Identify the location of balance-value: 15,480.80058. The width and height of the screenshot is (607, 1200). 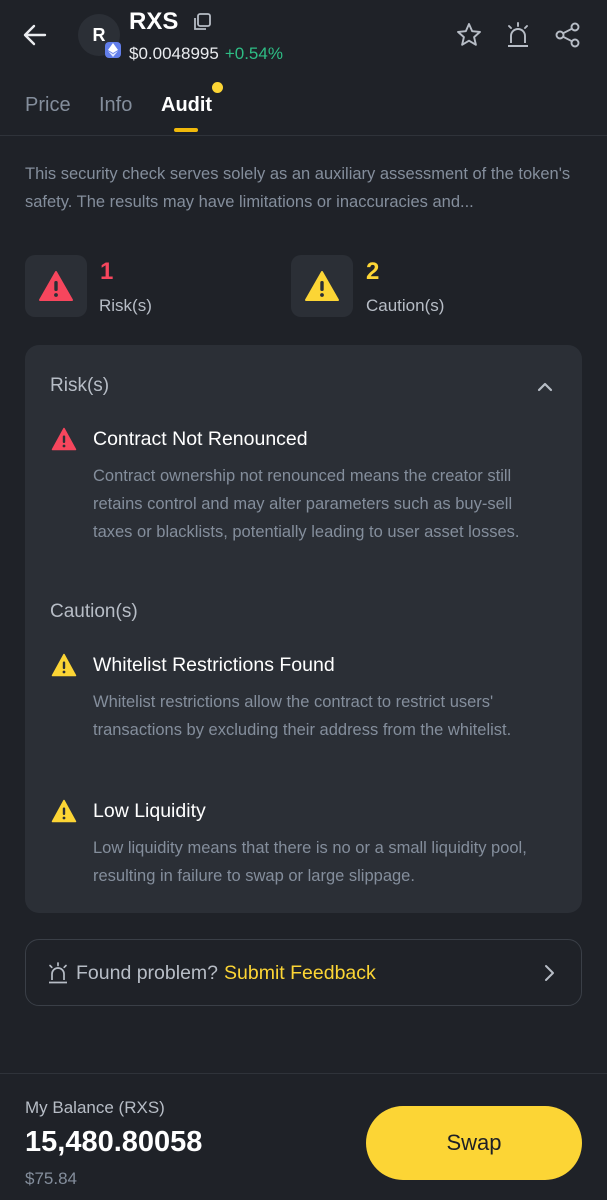
(114, 1142).